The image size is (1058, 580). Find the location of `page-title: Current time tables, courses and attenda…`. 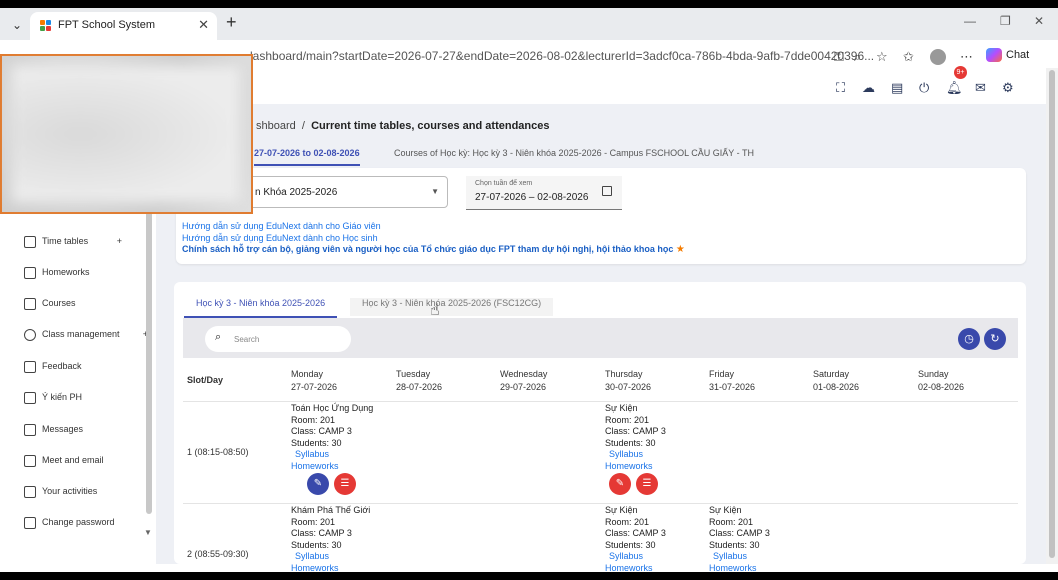

page-title: Current time tables, courses and attenda… is located at coordinates (430, 126).